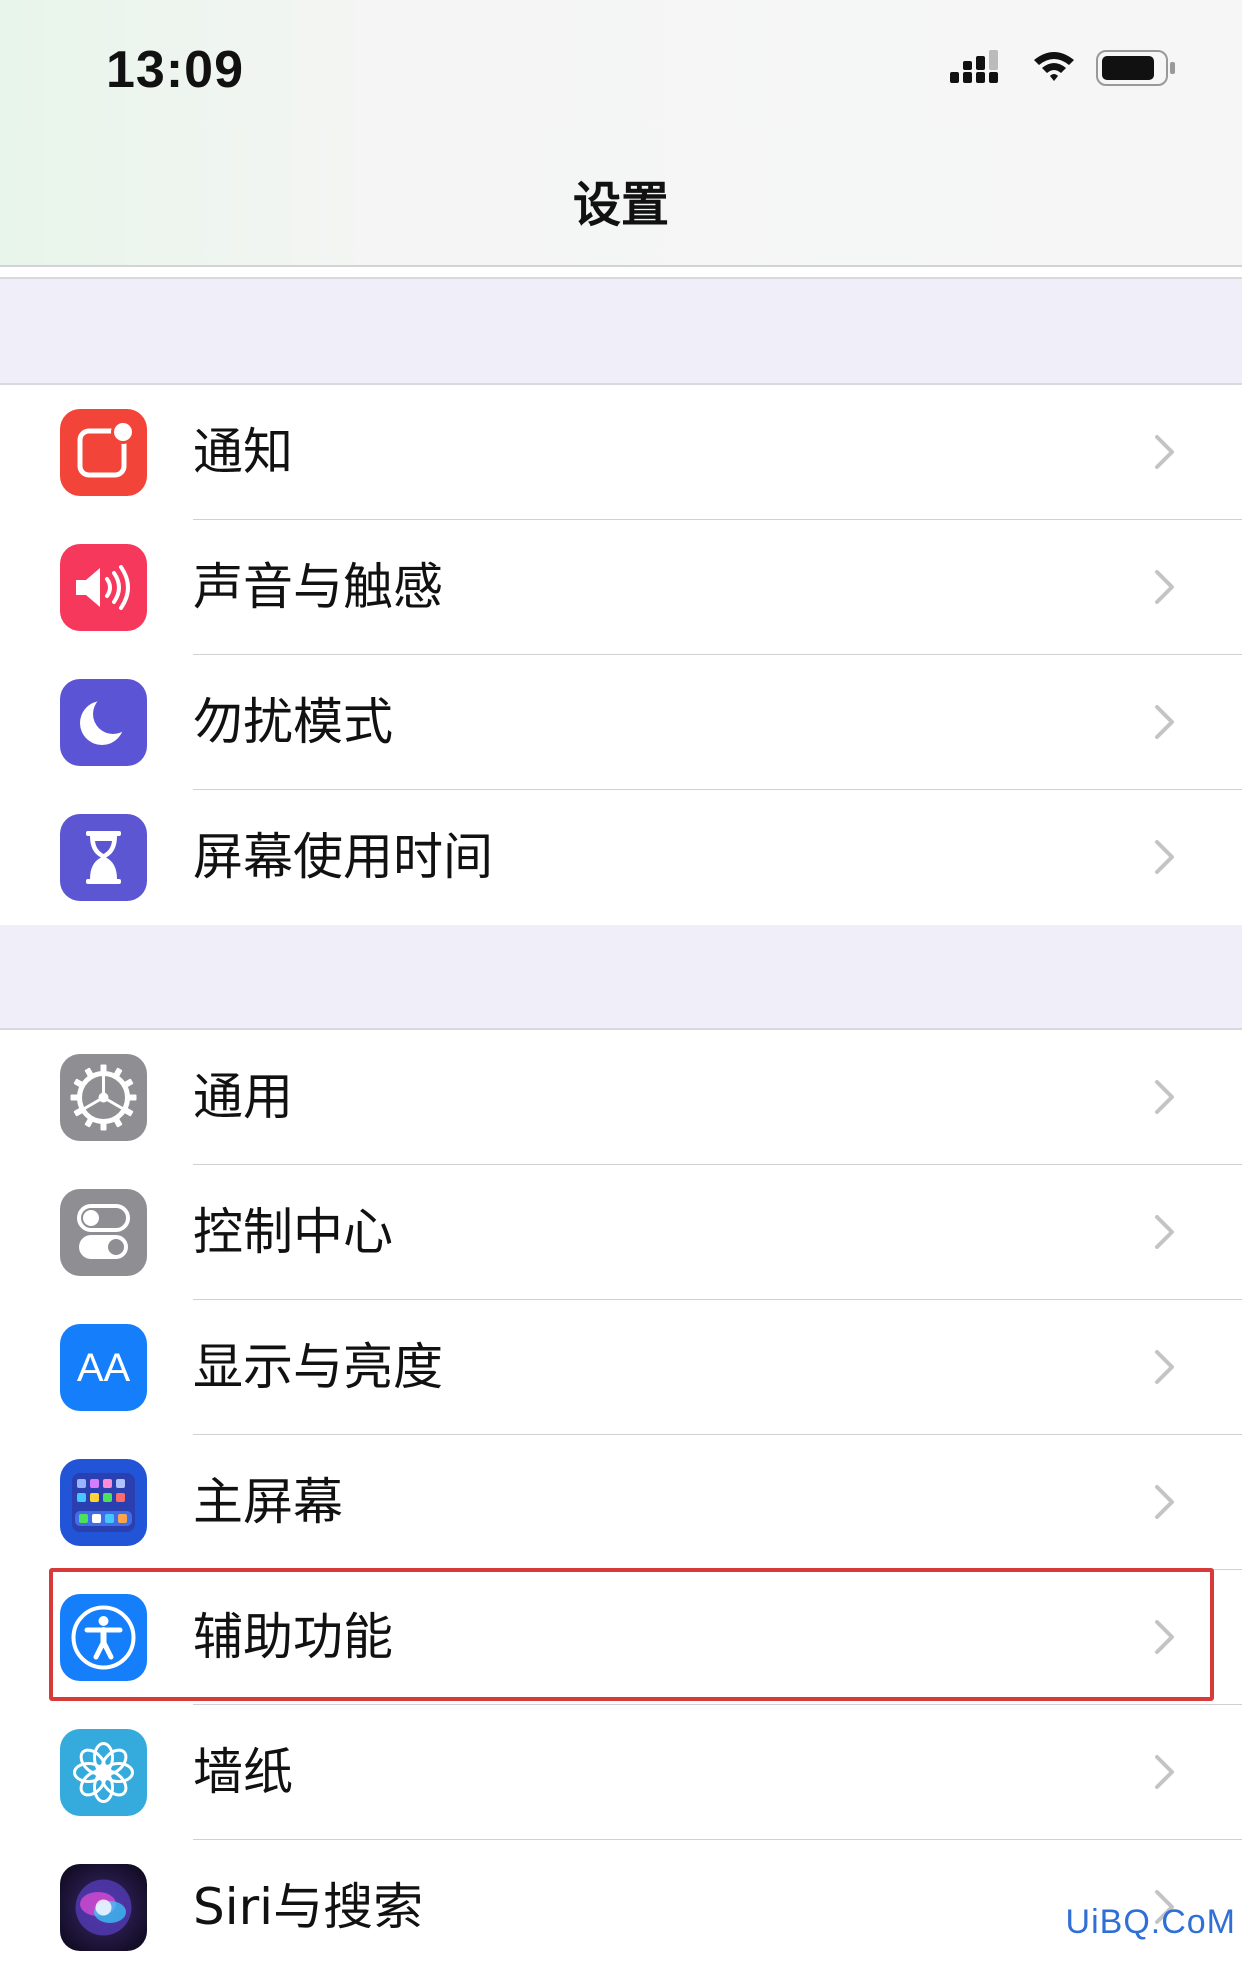 This screenshot has height=1975, width=1242. I want to click on settings-row-siri-search: Siri与搜索, so click(621, 1907).